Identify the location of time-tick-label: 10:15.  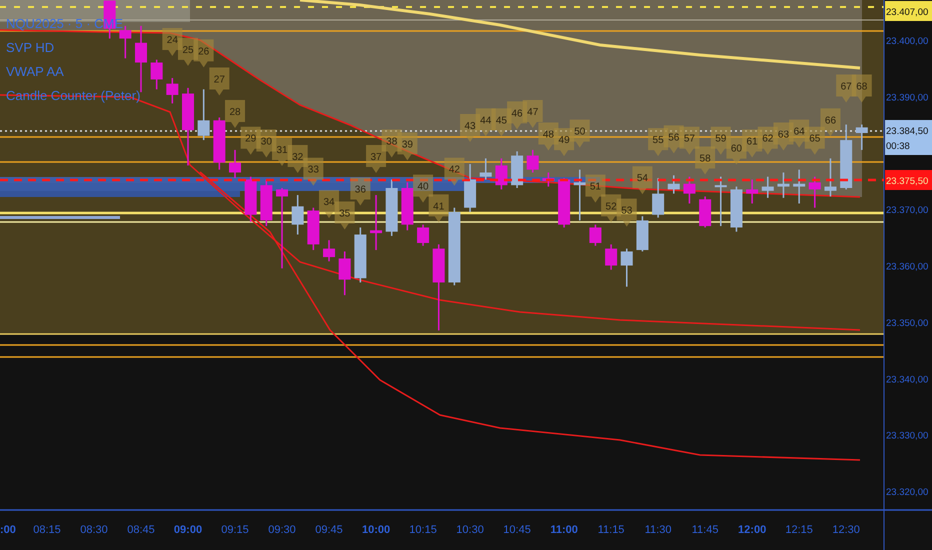
(423, 530).